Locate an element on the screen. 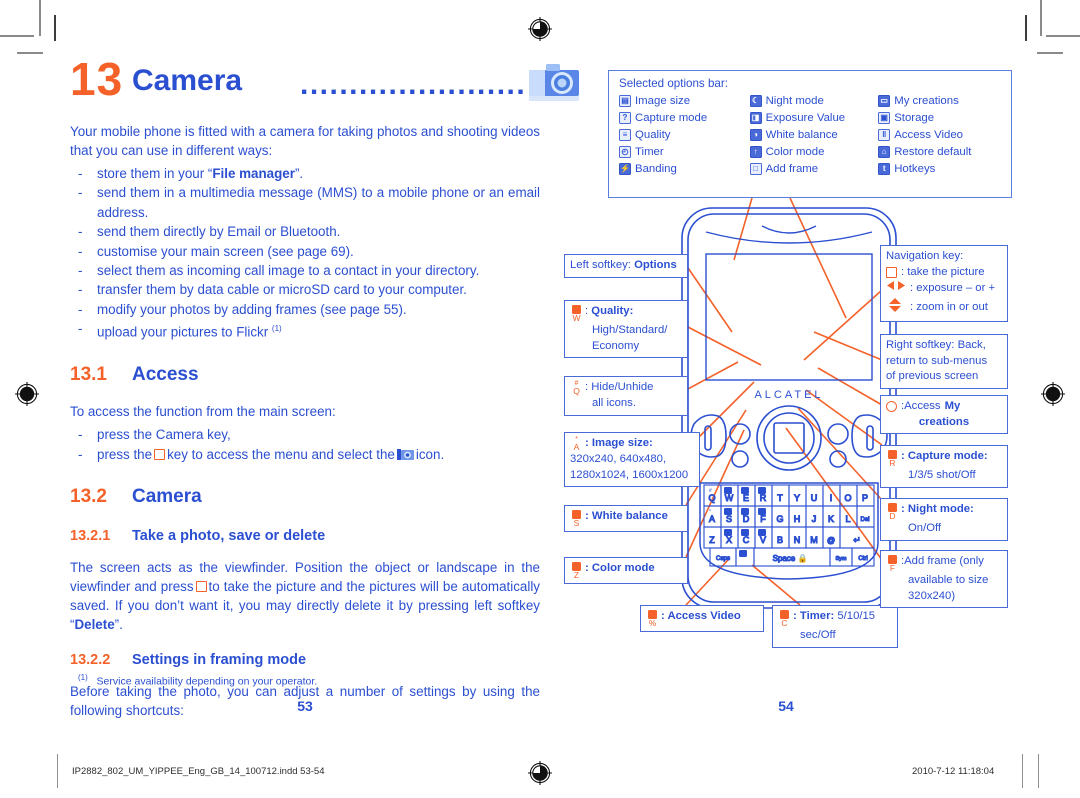  crop-mark-tr-v2 is located at coordinates (1026, 28).